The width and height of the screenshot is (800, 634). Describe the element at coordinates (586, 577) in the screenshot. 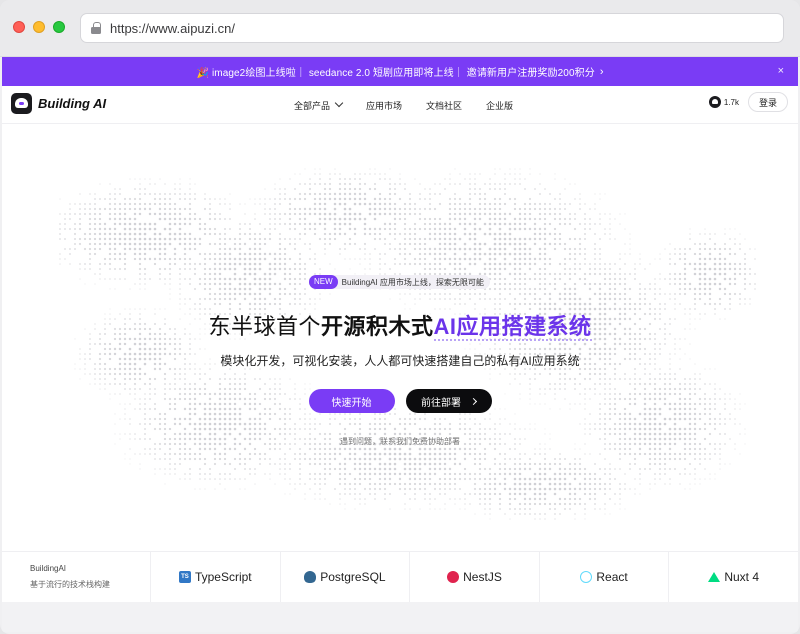

I see `react-icon` at that location.